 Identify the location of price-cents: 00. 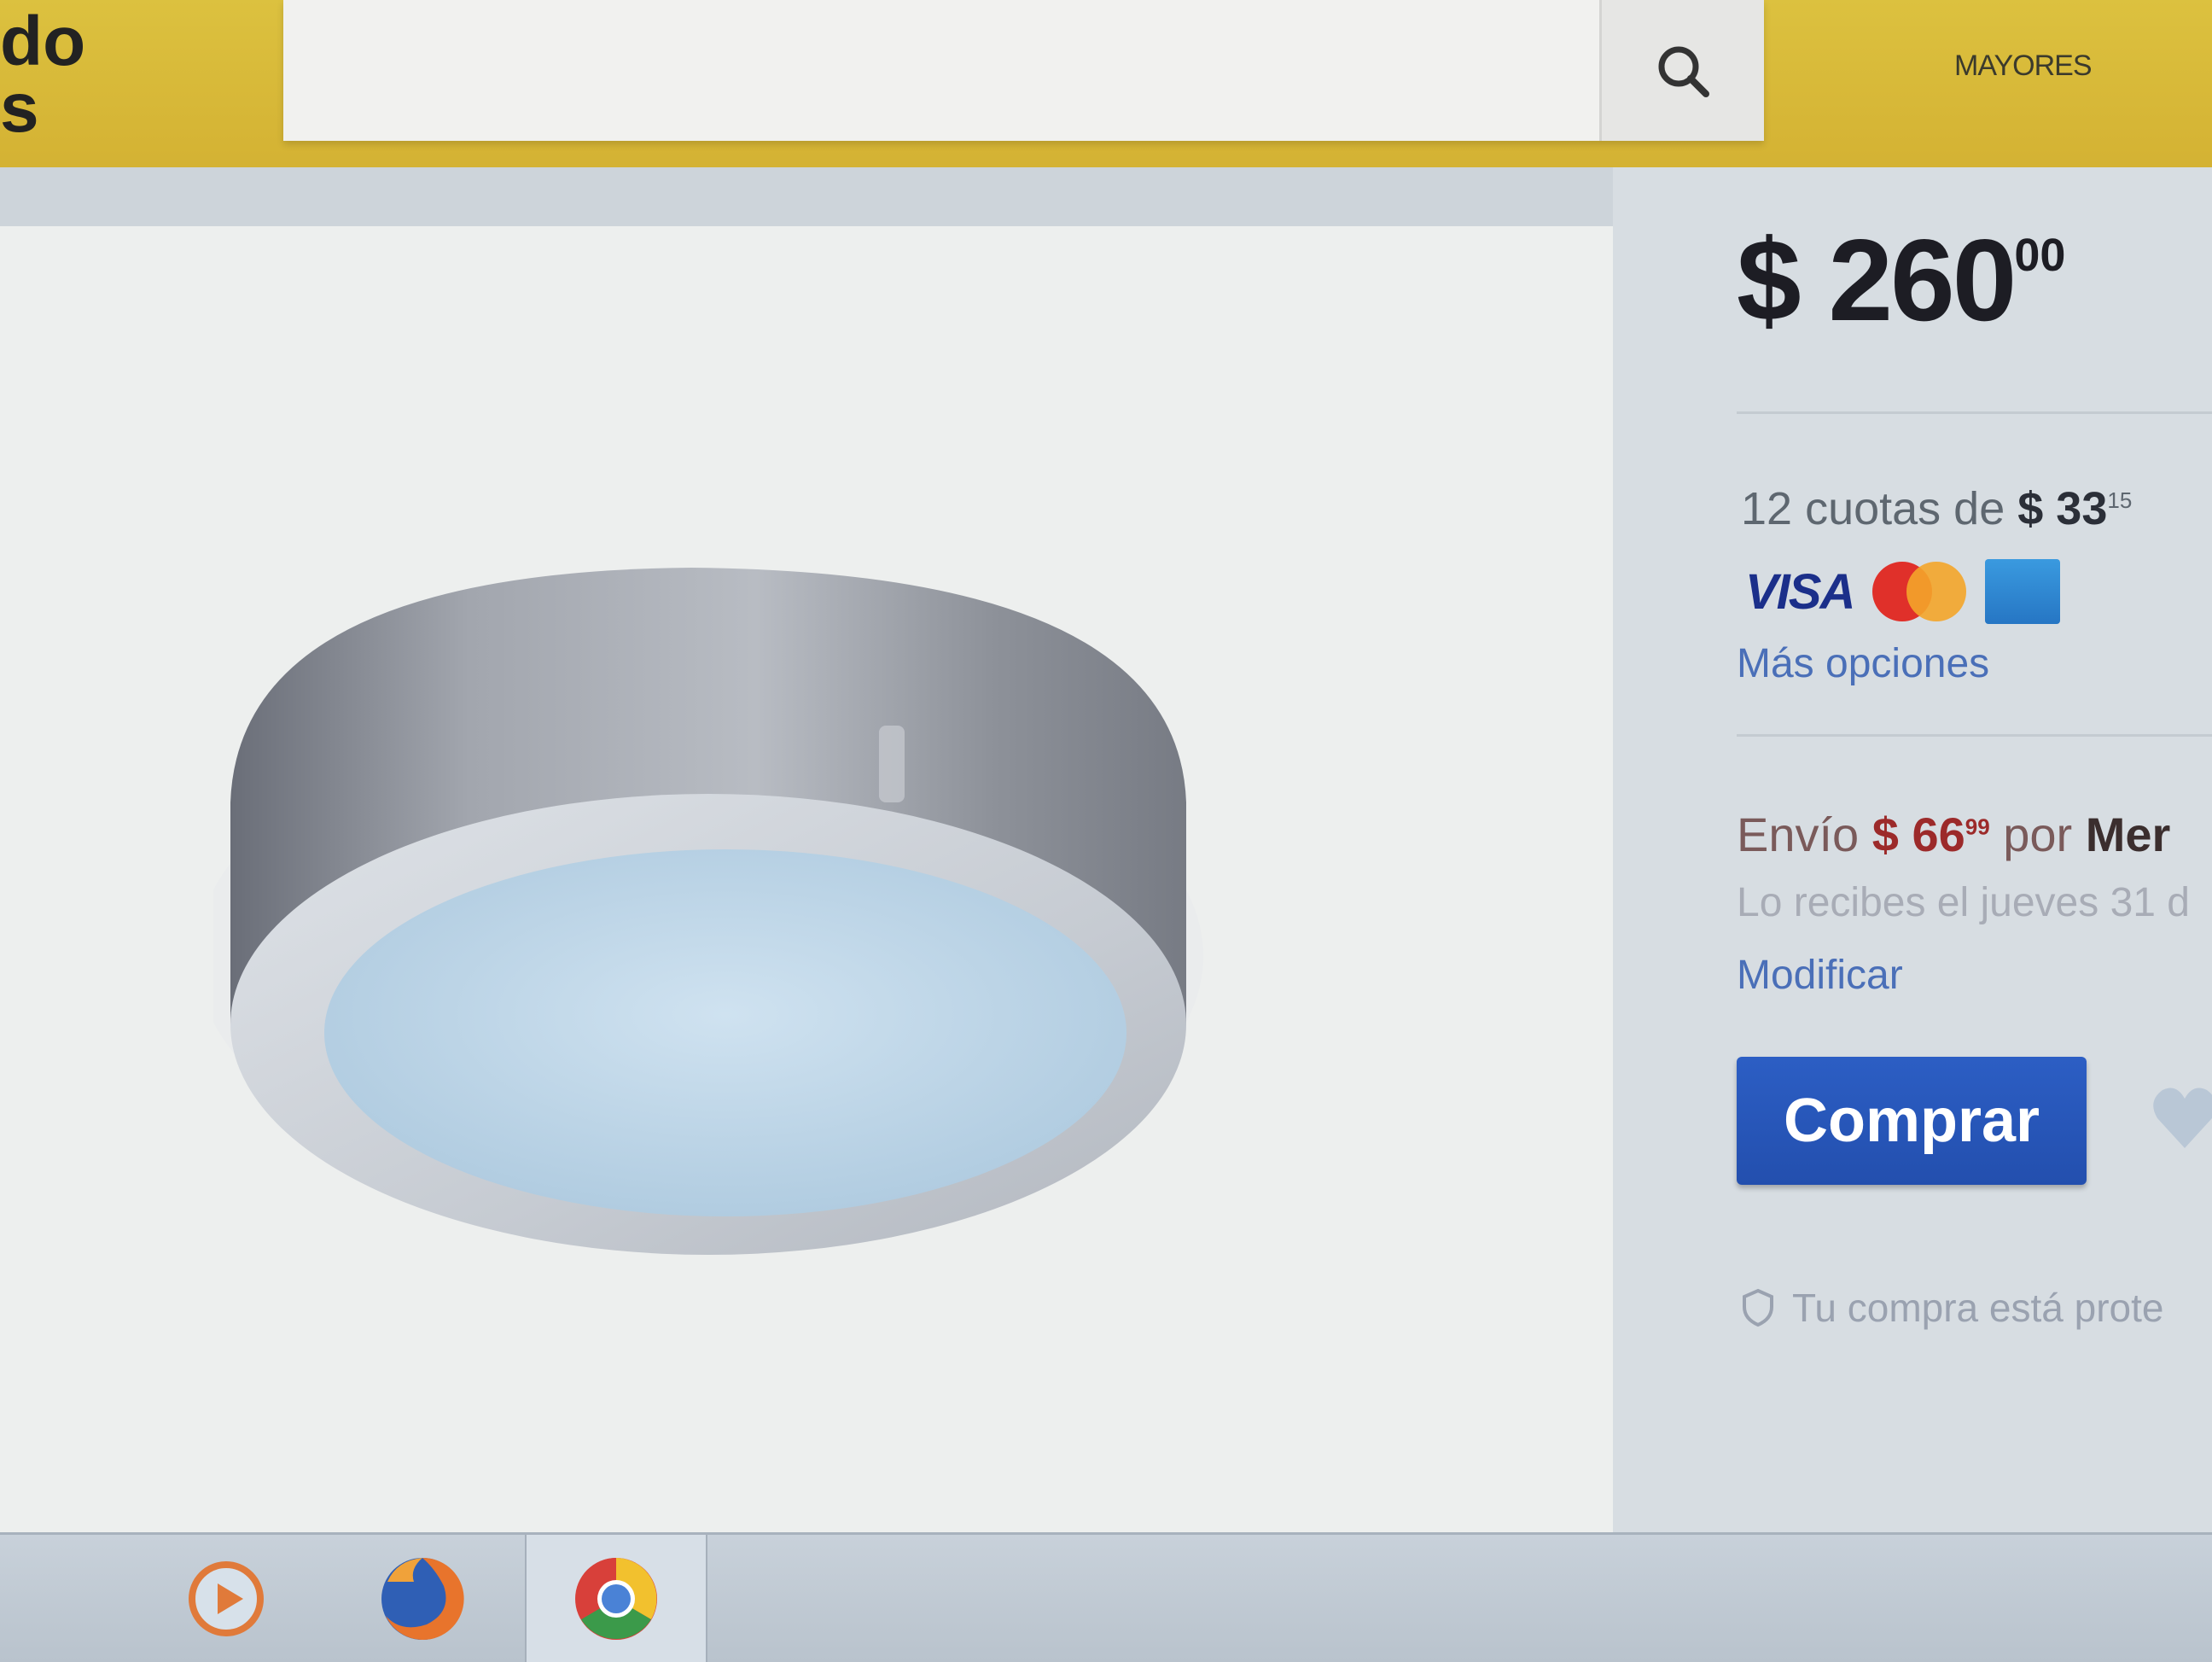
(2040, 255).